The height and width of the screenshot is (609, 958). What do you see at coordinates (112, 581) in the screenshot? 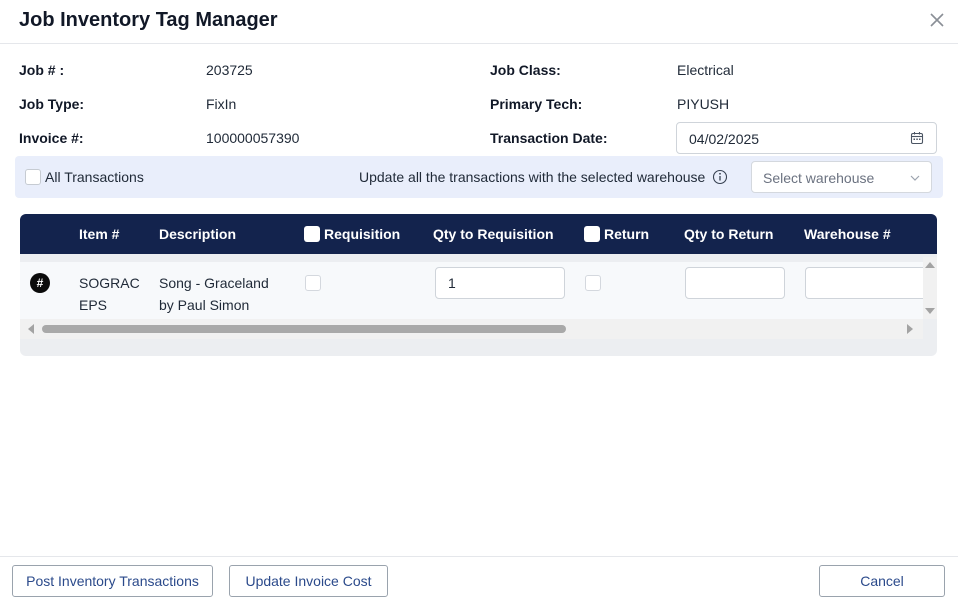
I see `post-inventory-transactions-button: Post Inventory Transactions` at bounding box center [112, 581].